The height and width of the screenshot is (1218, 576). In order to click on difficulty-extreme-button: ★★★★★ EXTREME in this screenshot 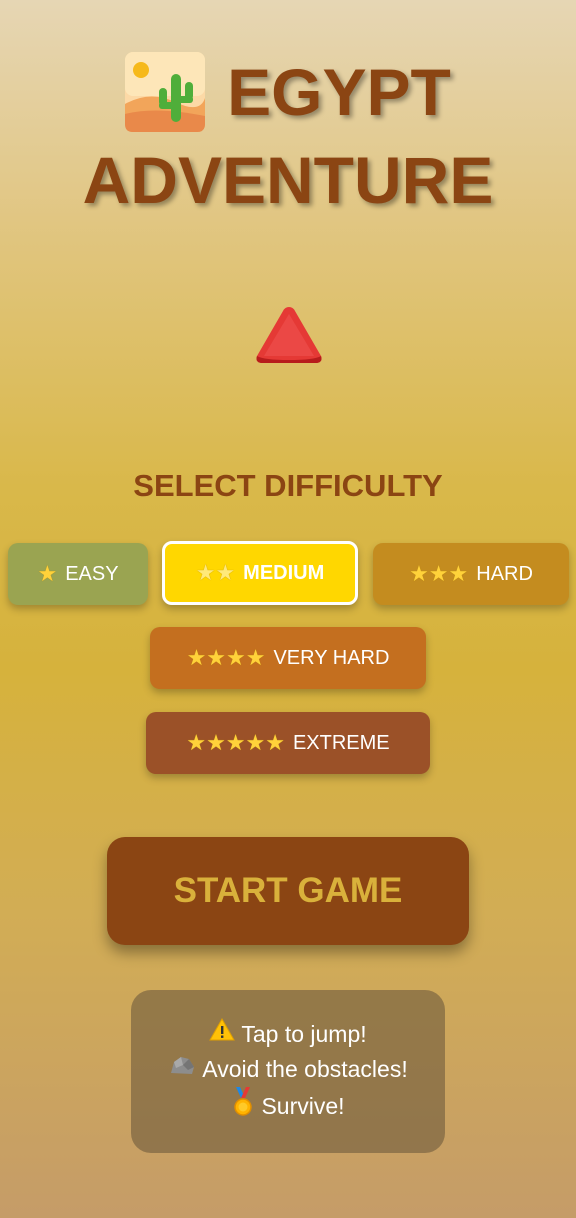, I will do `click(288, 743)`.